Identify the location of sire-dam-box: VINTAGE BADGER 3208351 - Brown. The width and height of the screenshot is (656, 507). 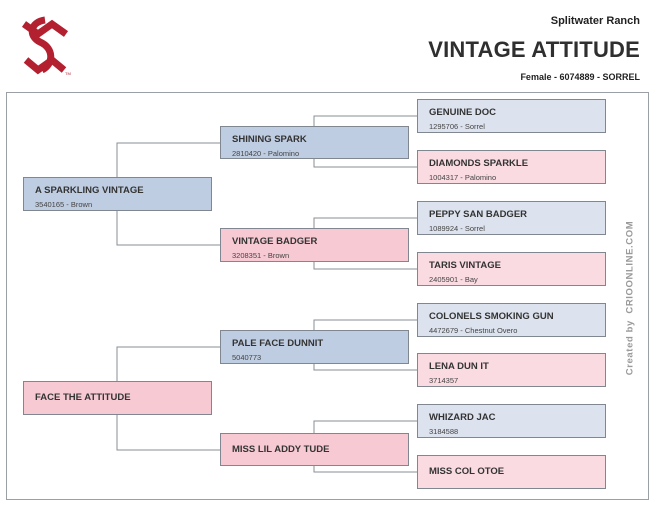
(314, 245).